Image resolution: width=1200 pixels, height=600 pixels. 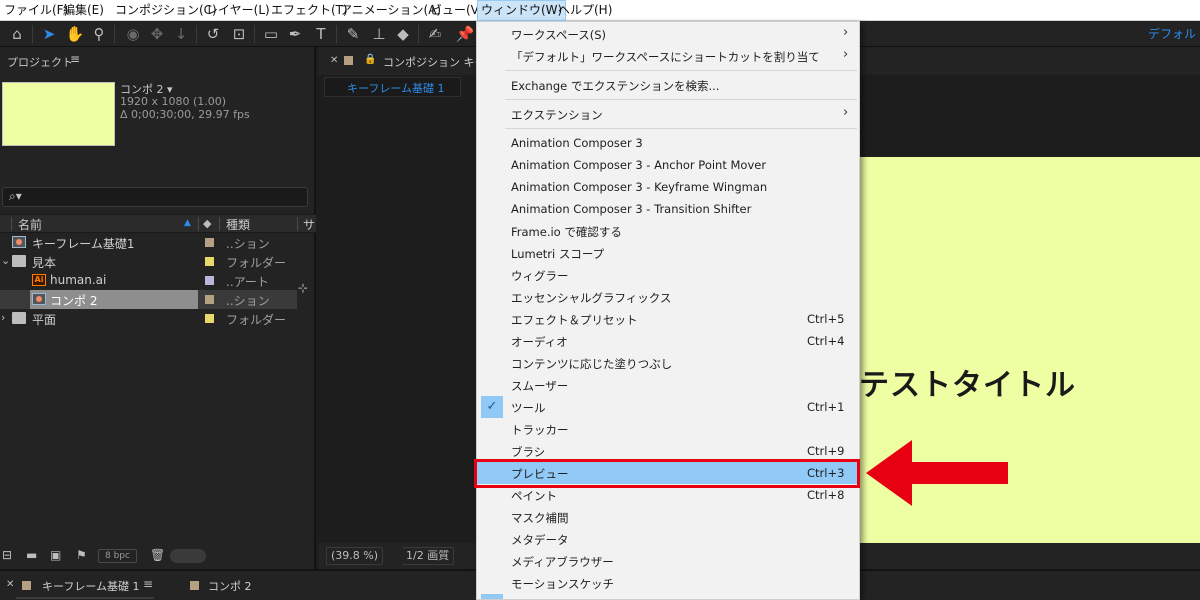 What do you see at coordinates (49, 34) in the screenshot?
I see `selection-tool-icon: ➤` at bounding box center [49, 34].